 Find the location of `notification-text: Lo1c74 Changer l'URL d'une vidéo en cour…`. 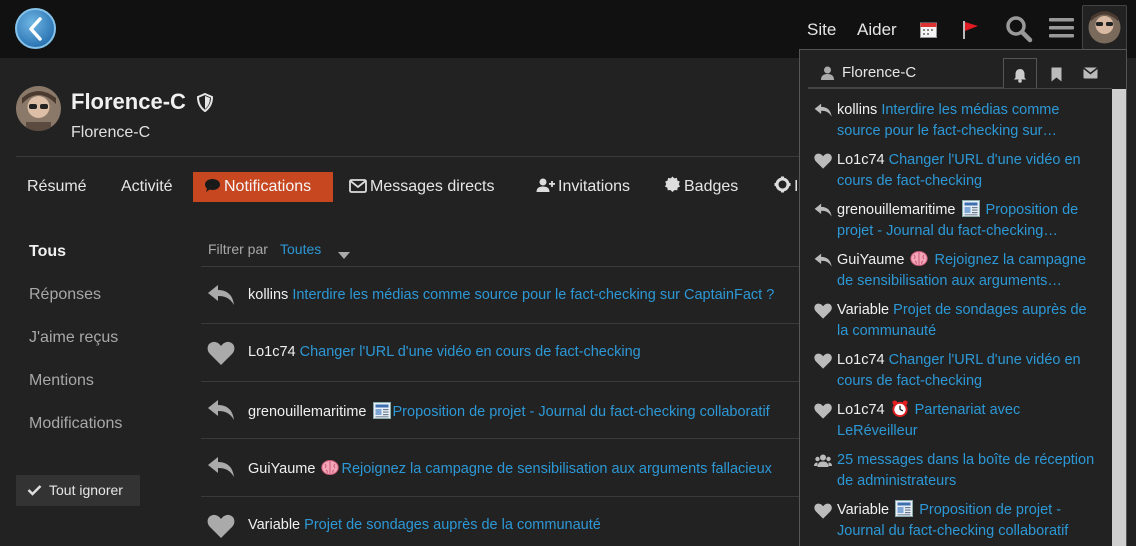

notification-text: Lo1c74 Changer l'URL d'une vidéo en cour… is located at coordinates (444, 352).